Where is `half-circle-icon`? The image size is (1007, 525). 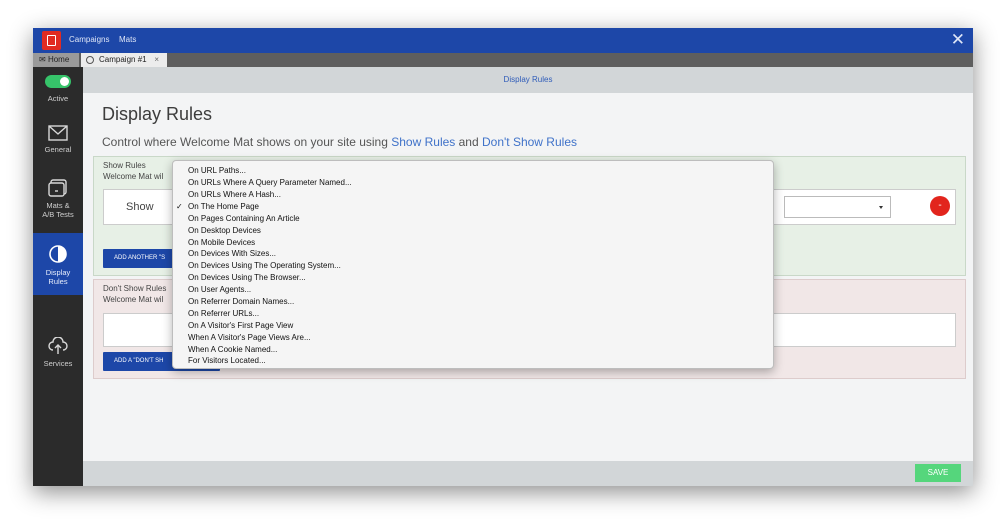 half-circle-icon is located at coordinates (58, 253).